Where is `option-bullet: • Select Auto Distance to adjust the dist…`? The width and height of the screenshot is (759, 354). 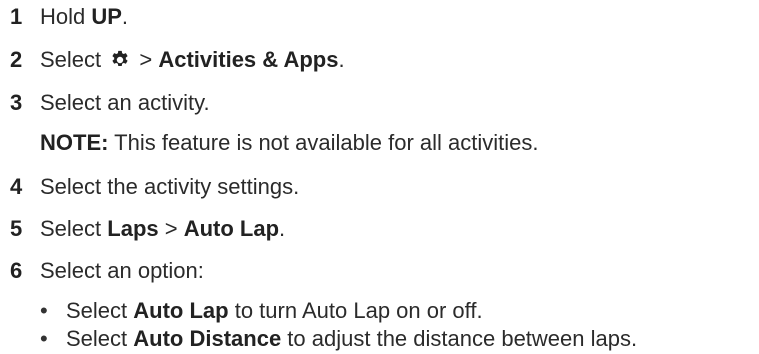
option-bullet: • Select Auto Distance to adjust the dist… is located at coordinates (338, 339).